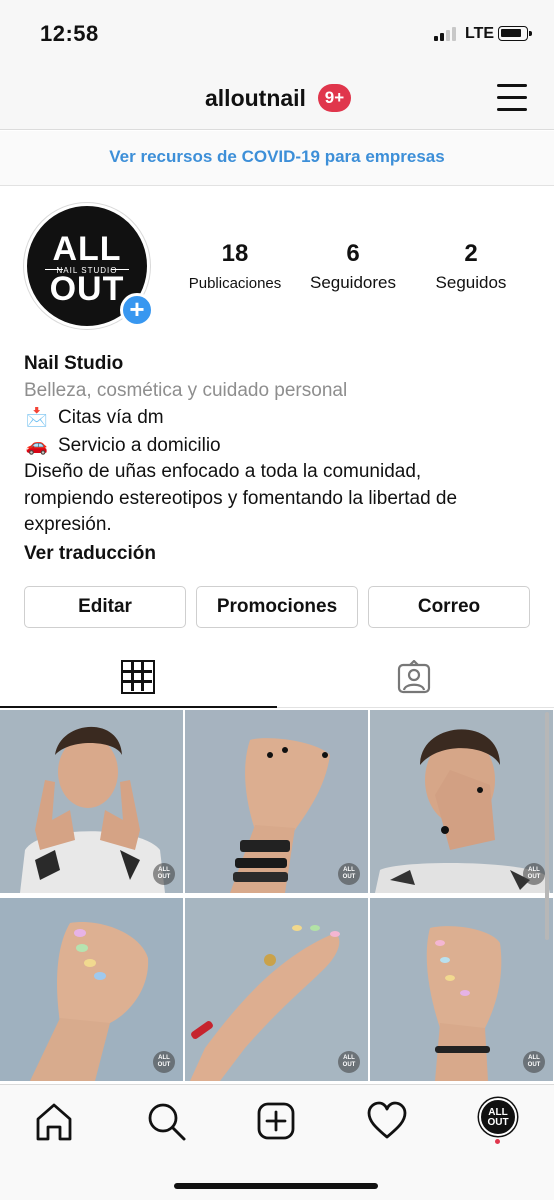 The height and width of the screenshot is (1200, 554). I want to click on activity-dot, so click(497, 1141).